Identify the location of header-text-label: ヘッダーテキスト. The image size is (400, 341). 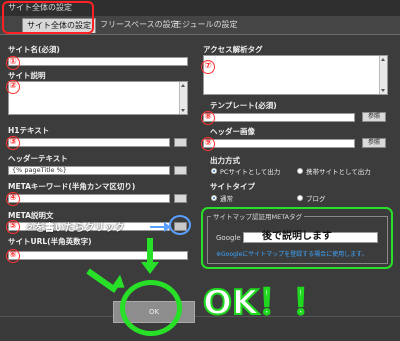
(38, 158).